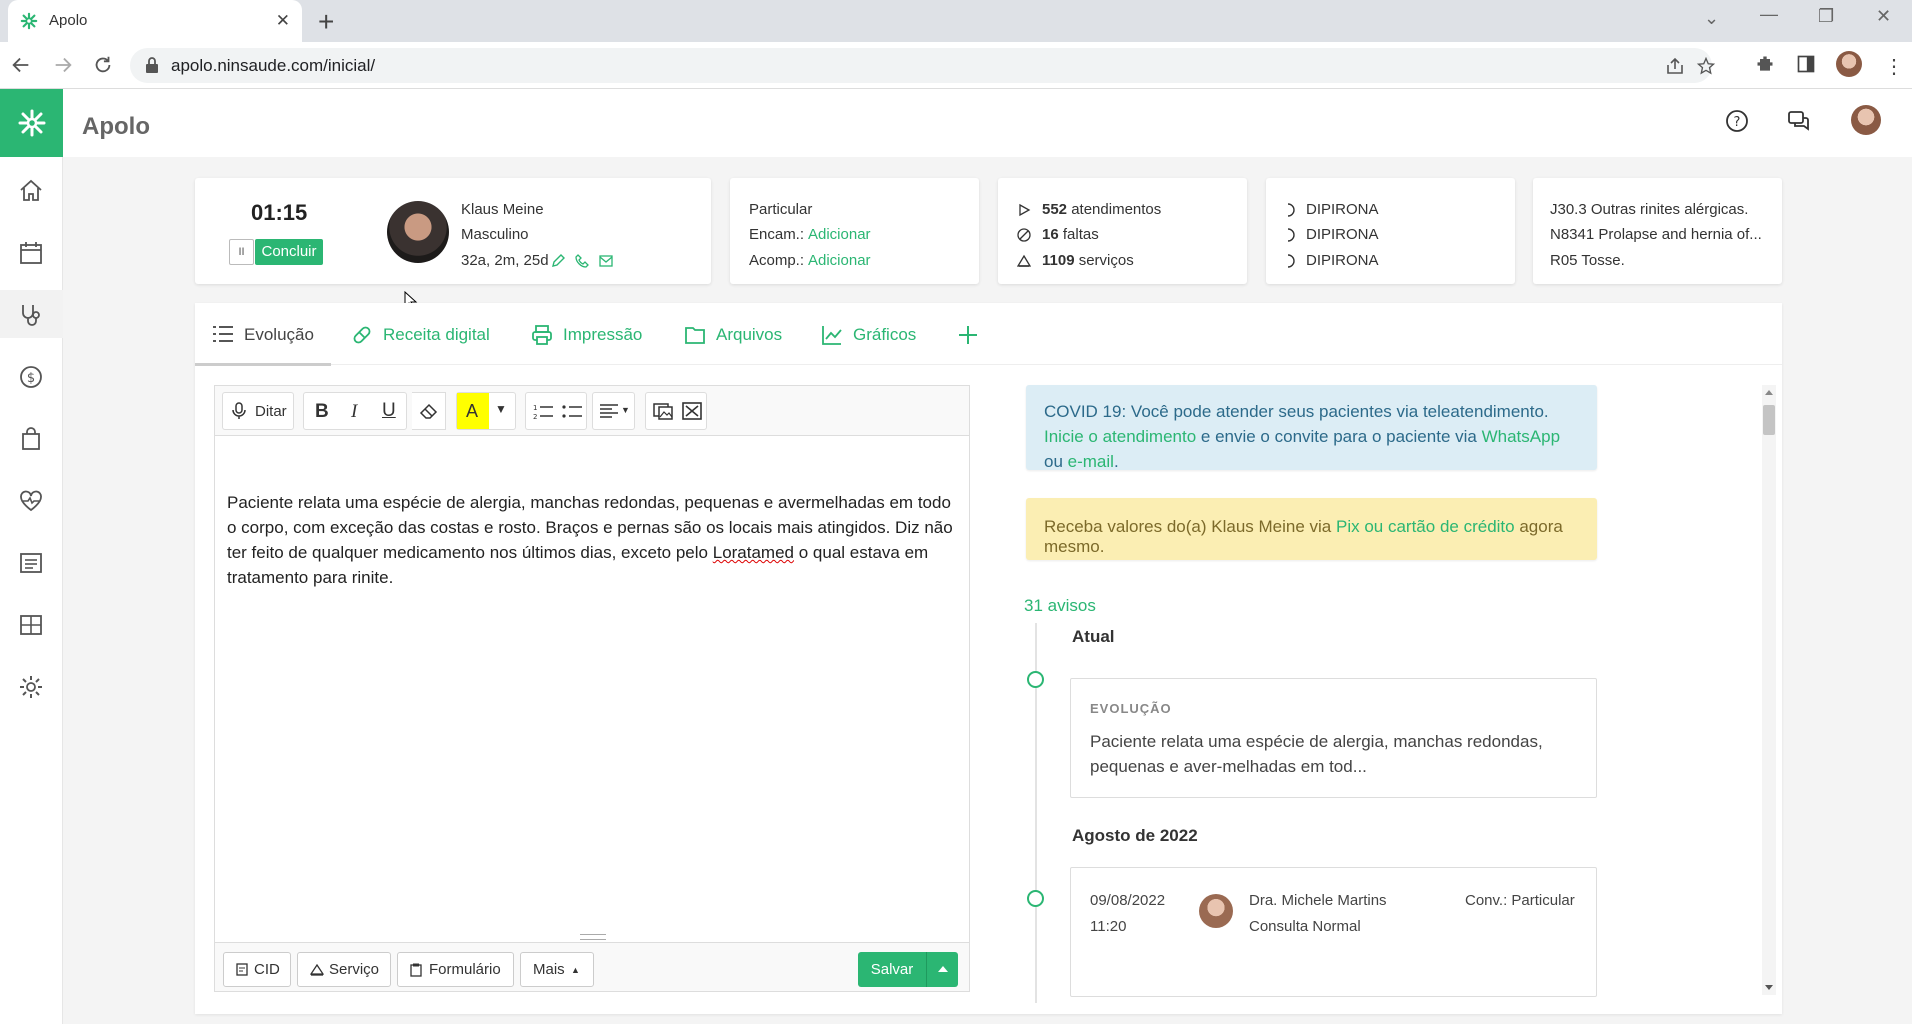  What do you see at coordinates (389, 411) in the screenshot?
I see `underline-icon: U` at bounding box center [389, 411].